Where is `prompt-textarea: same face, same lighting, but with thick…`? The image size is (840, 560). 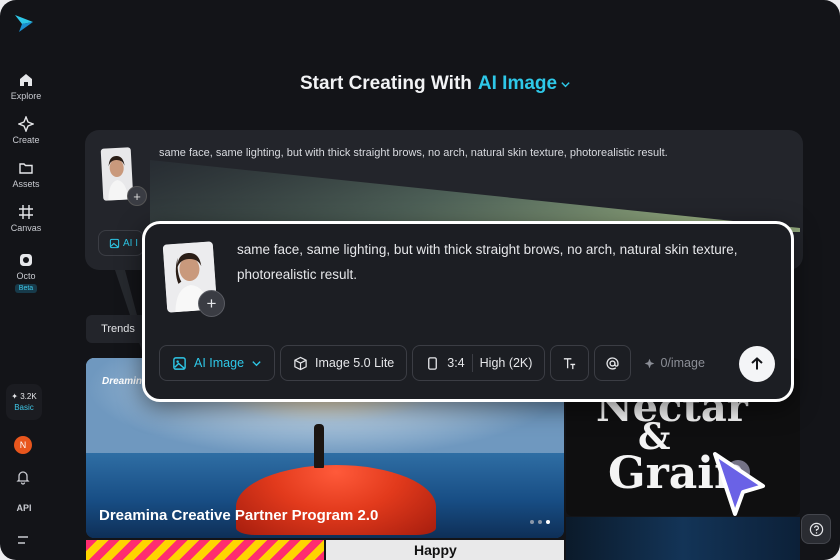 prompt-textarea: same face, same lighting, but with thick… is located at coordinates (507, 262).